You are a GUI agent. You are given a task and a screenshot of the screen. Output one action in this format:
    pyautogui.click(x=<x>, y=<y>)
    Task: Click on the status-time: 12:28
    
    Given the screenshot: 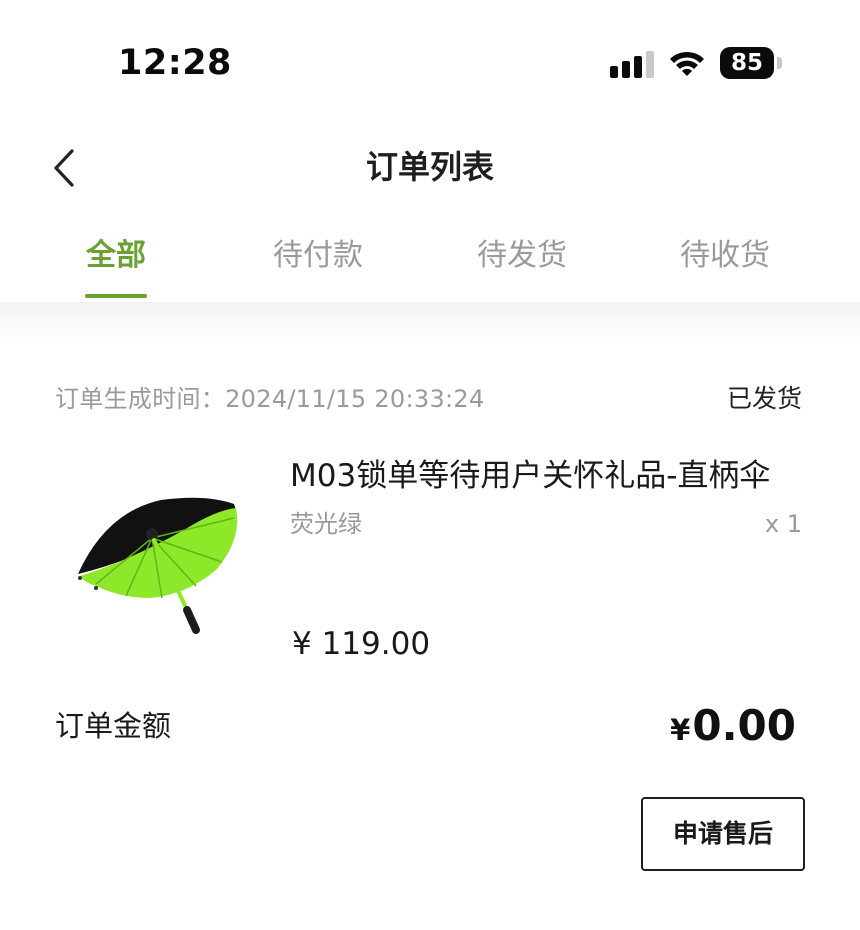 What is the action you would take?
    pyautogui.click(x=175, y=63)
    